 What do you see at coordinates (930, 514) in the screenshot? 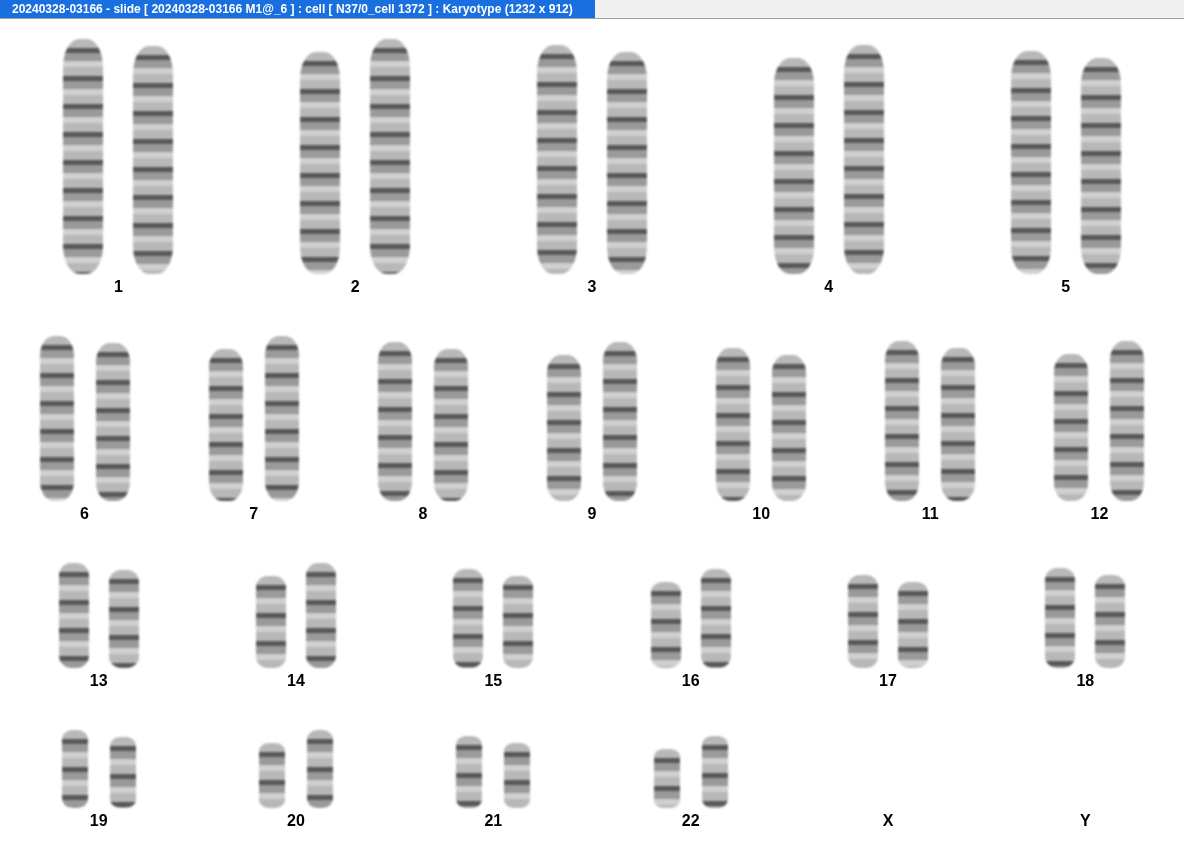
I see `chromosome-number: 11` at bounding box center [930, 514].